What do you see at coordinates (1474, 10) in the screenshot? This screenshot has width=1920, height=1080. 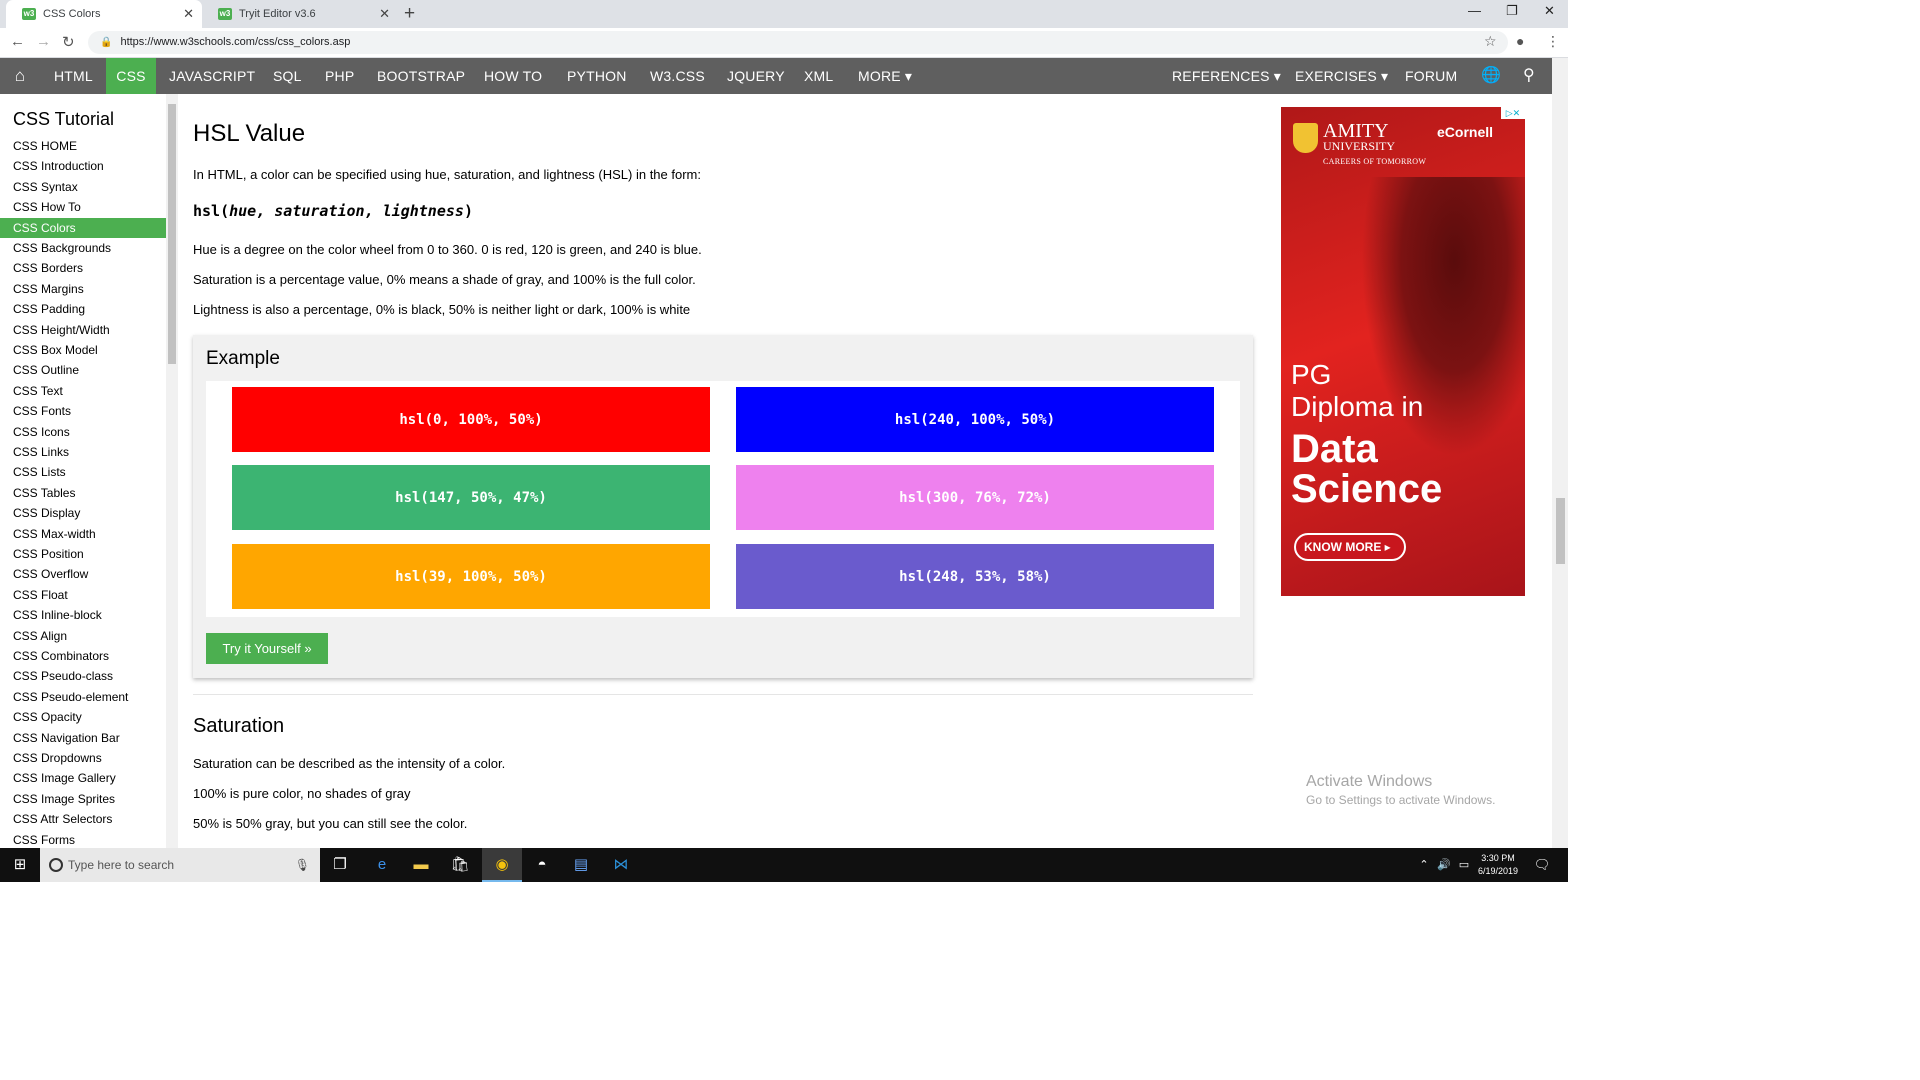 I see `minimize-window-icon: —` at bounding box center [1474, 10].